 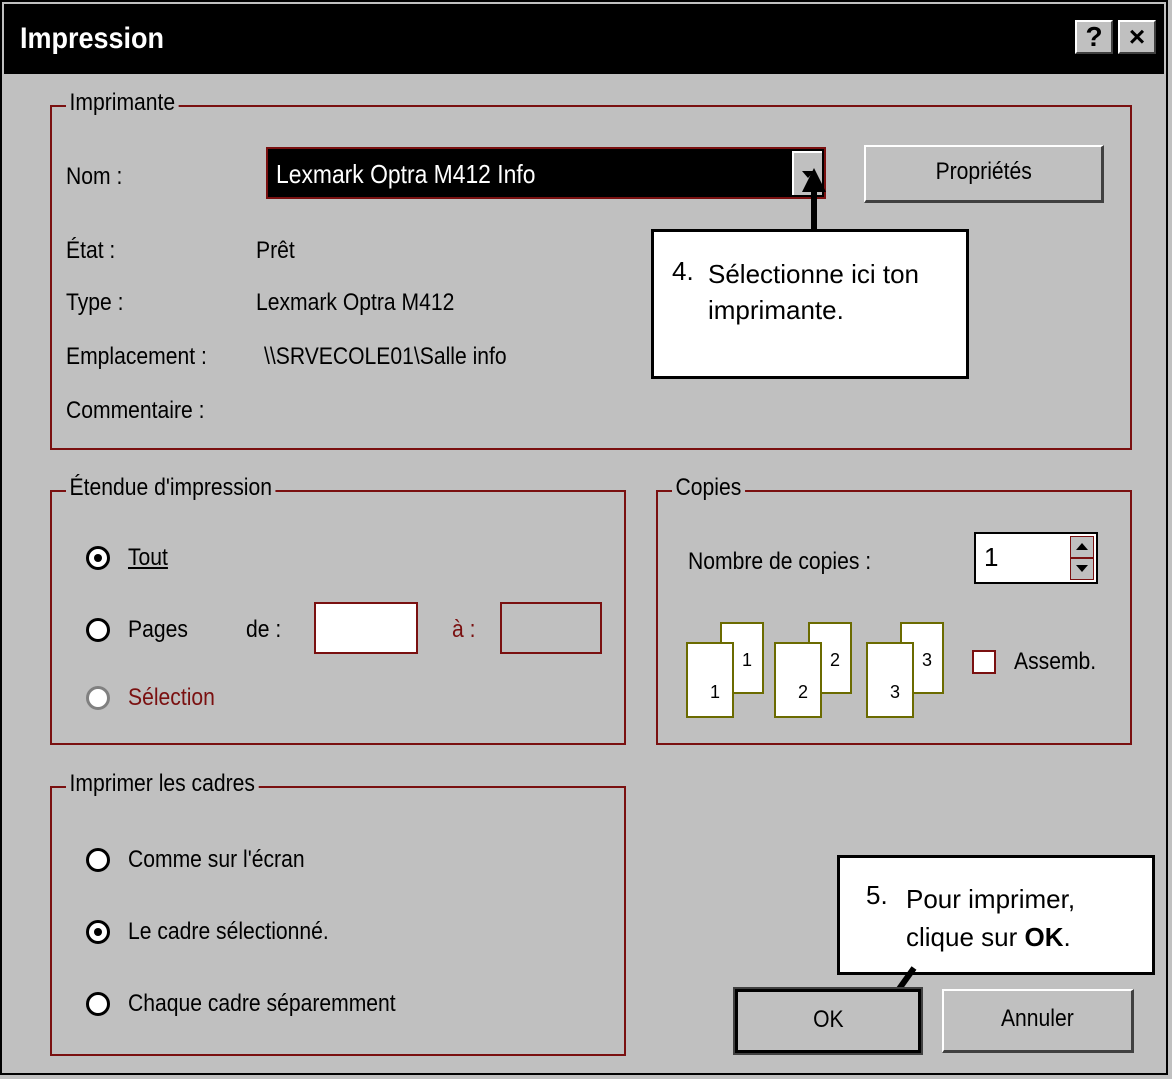 I want to click on properties-label: Propriétés, so click(x=983, y=171).